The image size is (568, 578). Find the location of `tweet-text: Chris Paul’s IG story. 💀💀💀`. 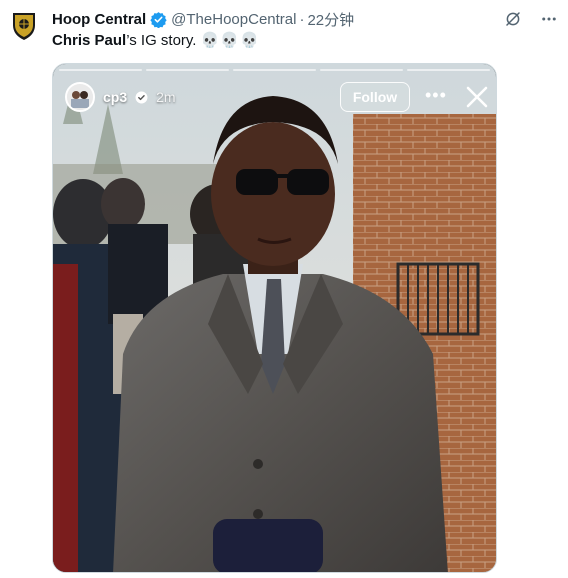

tweet-text: Chris Paul’s IG story. 💀💀💀 is located at coordinates (156, 41).